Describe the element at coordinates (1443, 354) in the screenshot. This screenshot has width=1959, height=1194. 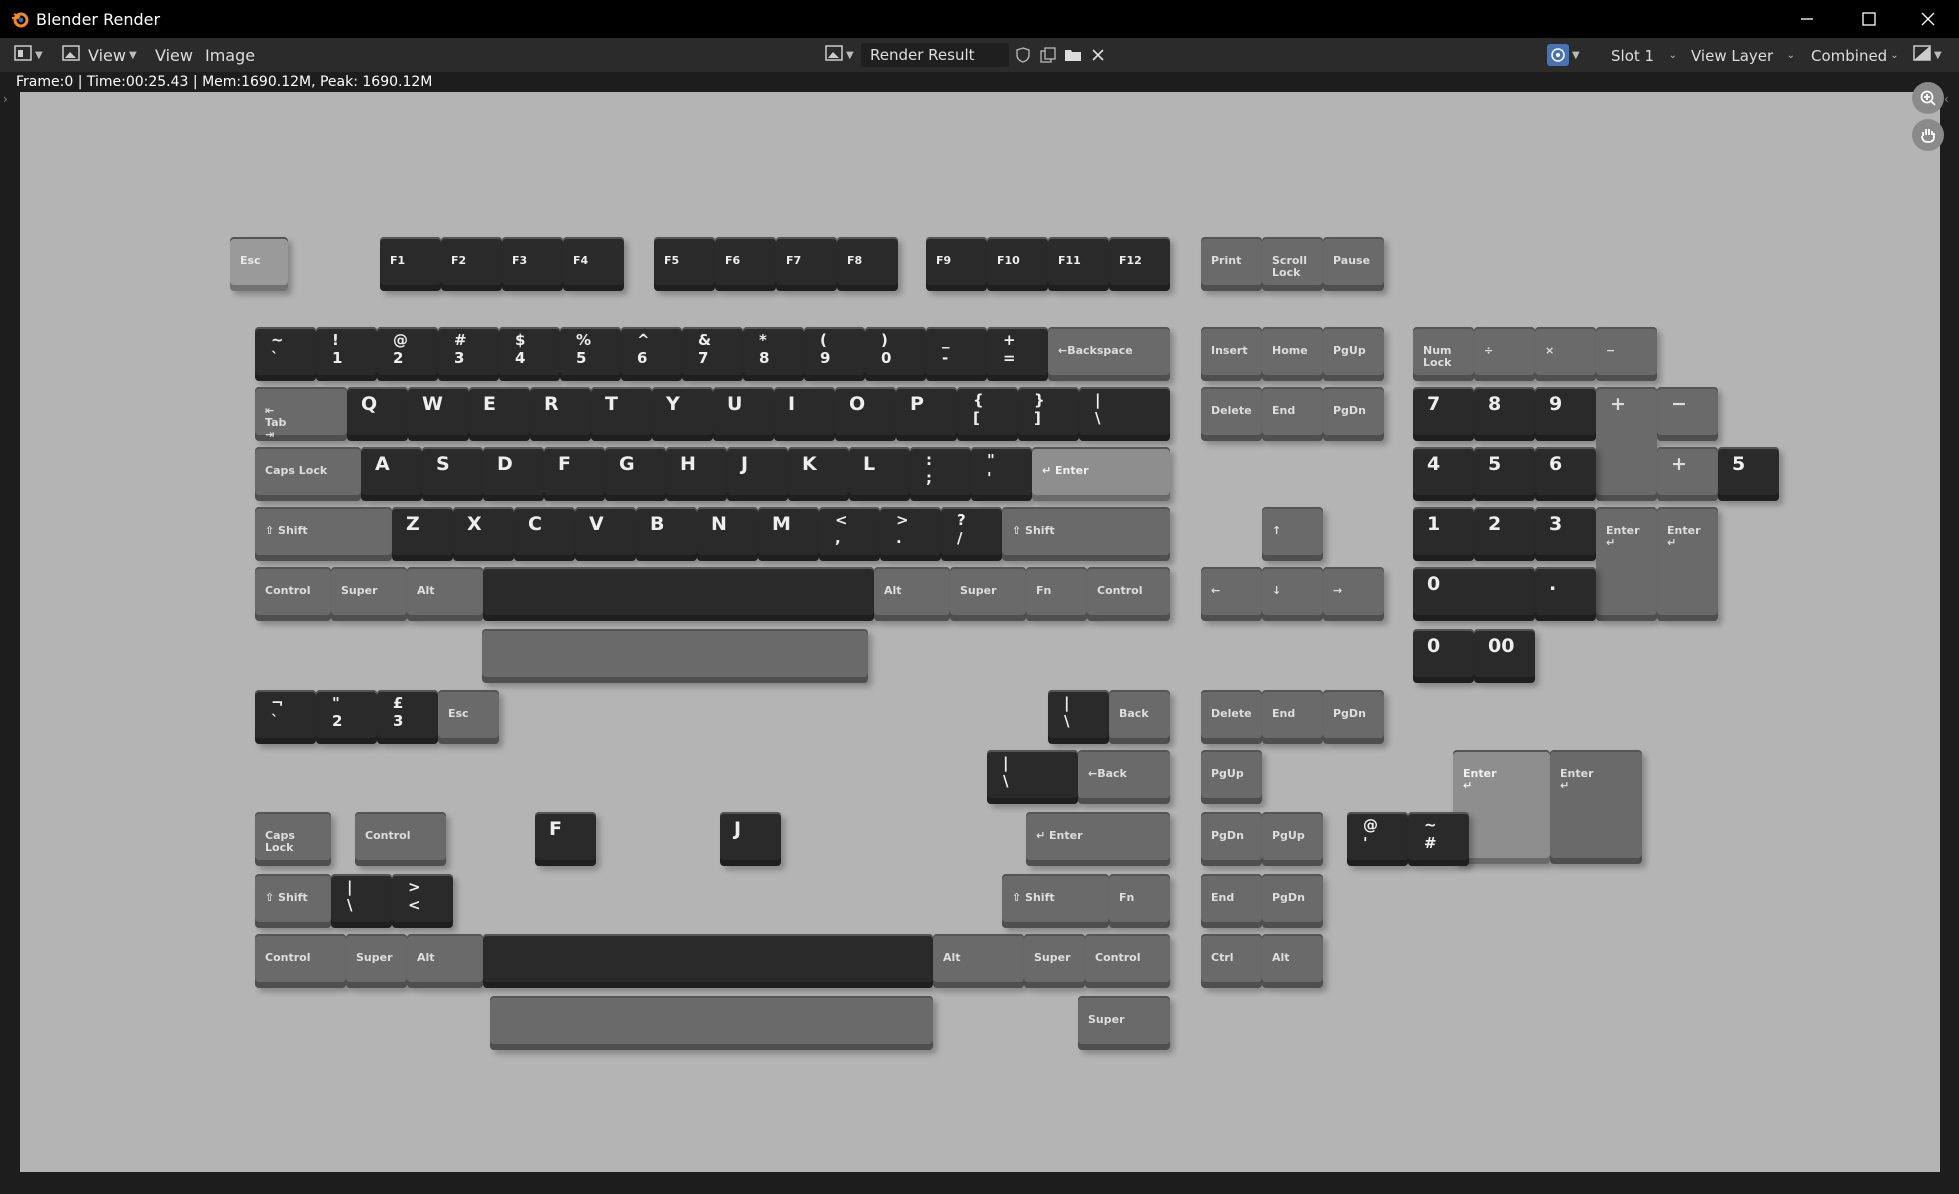
I see `keycap-numlock: Num Lock` at that location.